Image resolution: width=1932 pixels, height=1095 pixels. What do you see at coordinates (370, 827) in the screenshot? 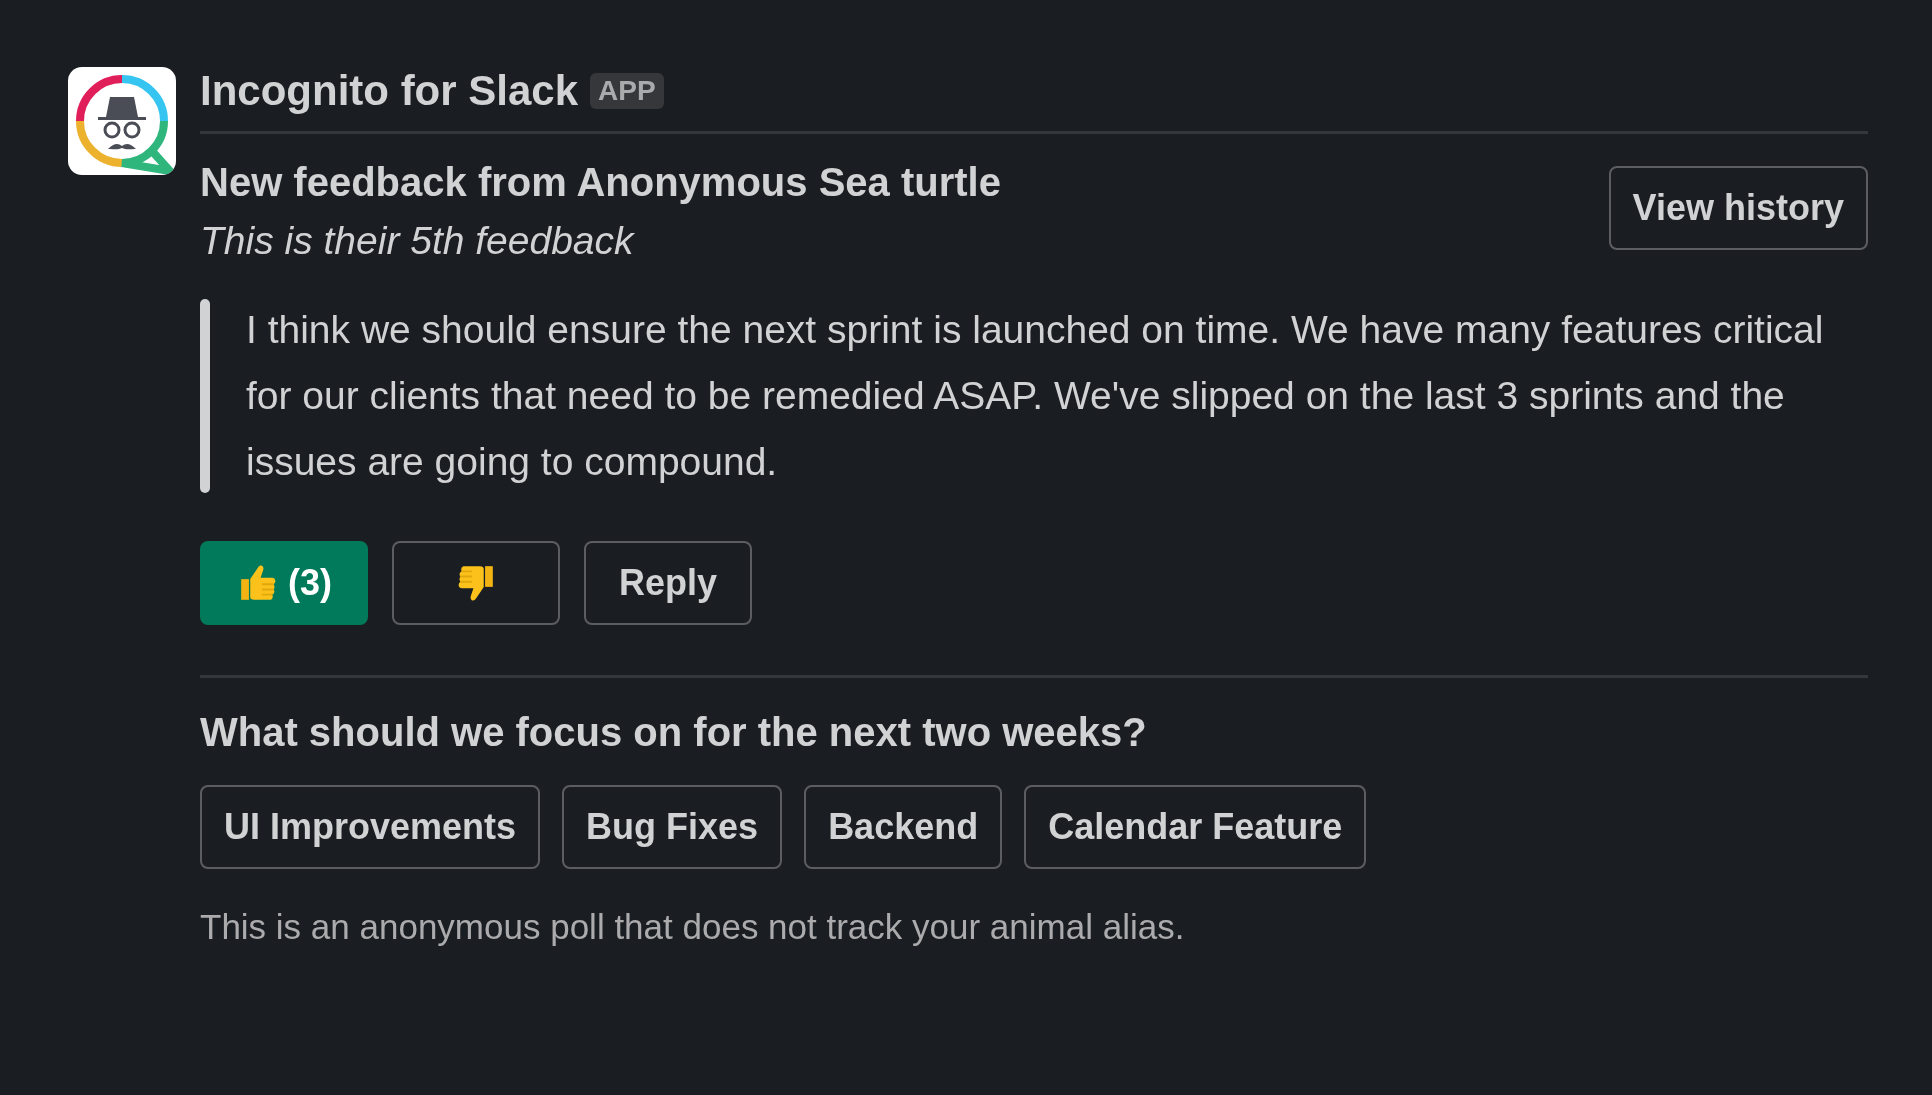
I see `poll-option-button: UI Improvements` at bounding box center [370, 827].